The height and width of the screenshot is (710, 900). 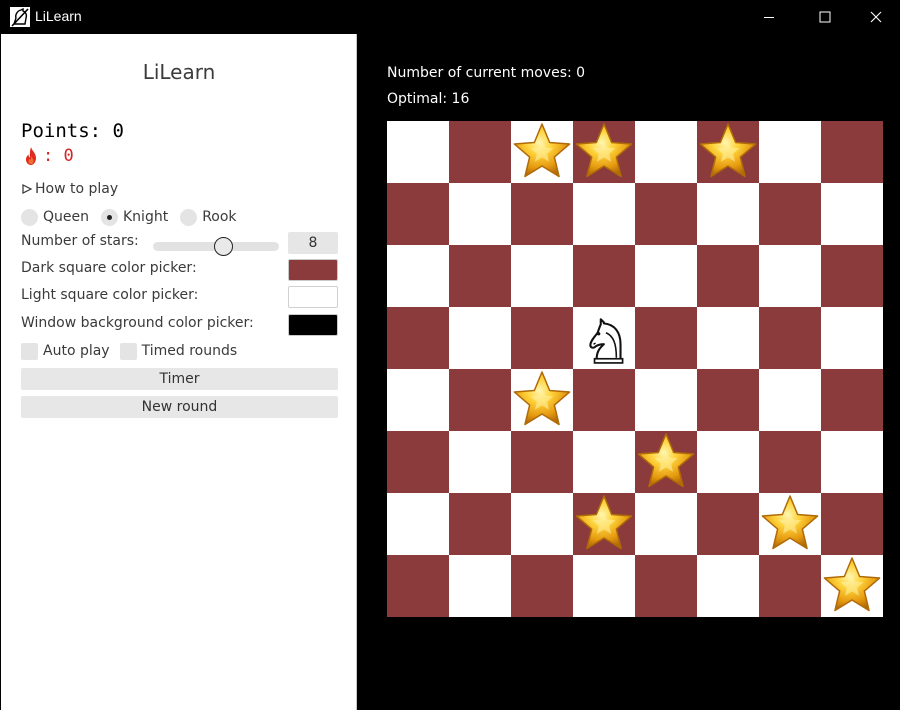 What do you see at coordinates (137, 323) in the screenshot?
I see `window-color-label: Window background color picker:` at bounding box center [137, 323].